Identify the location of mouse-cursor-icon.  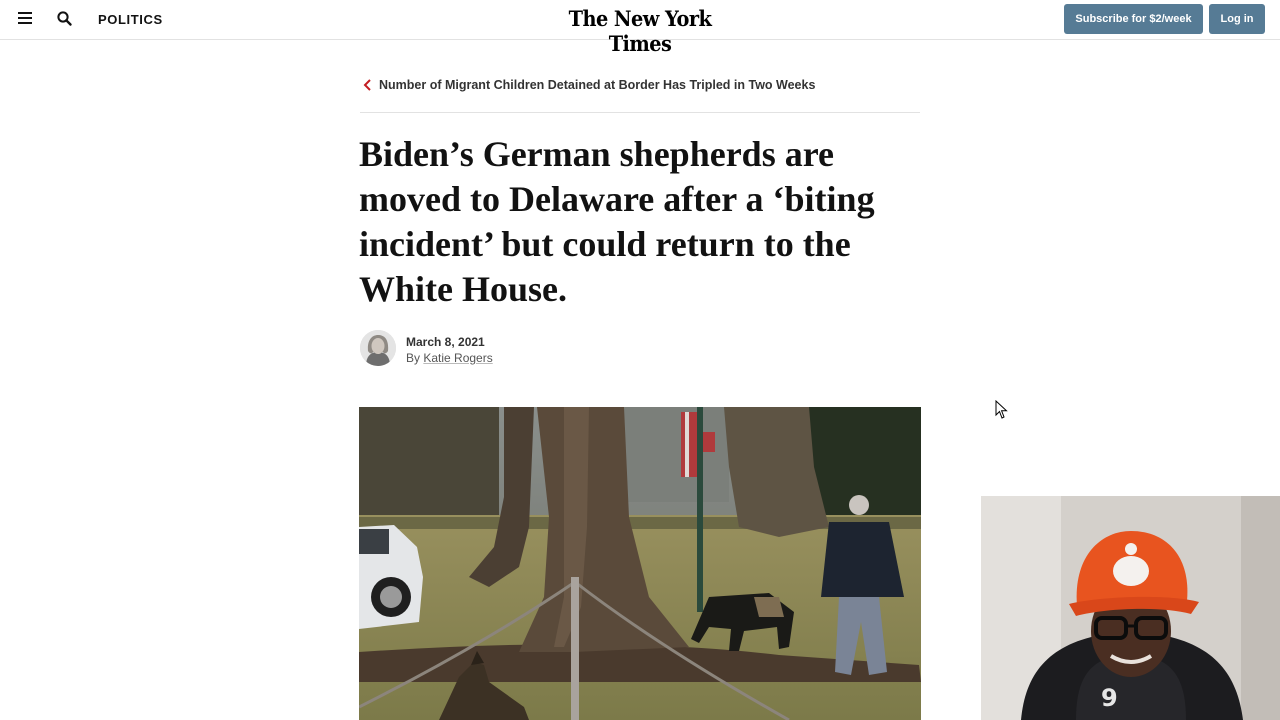
(1002, 409).